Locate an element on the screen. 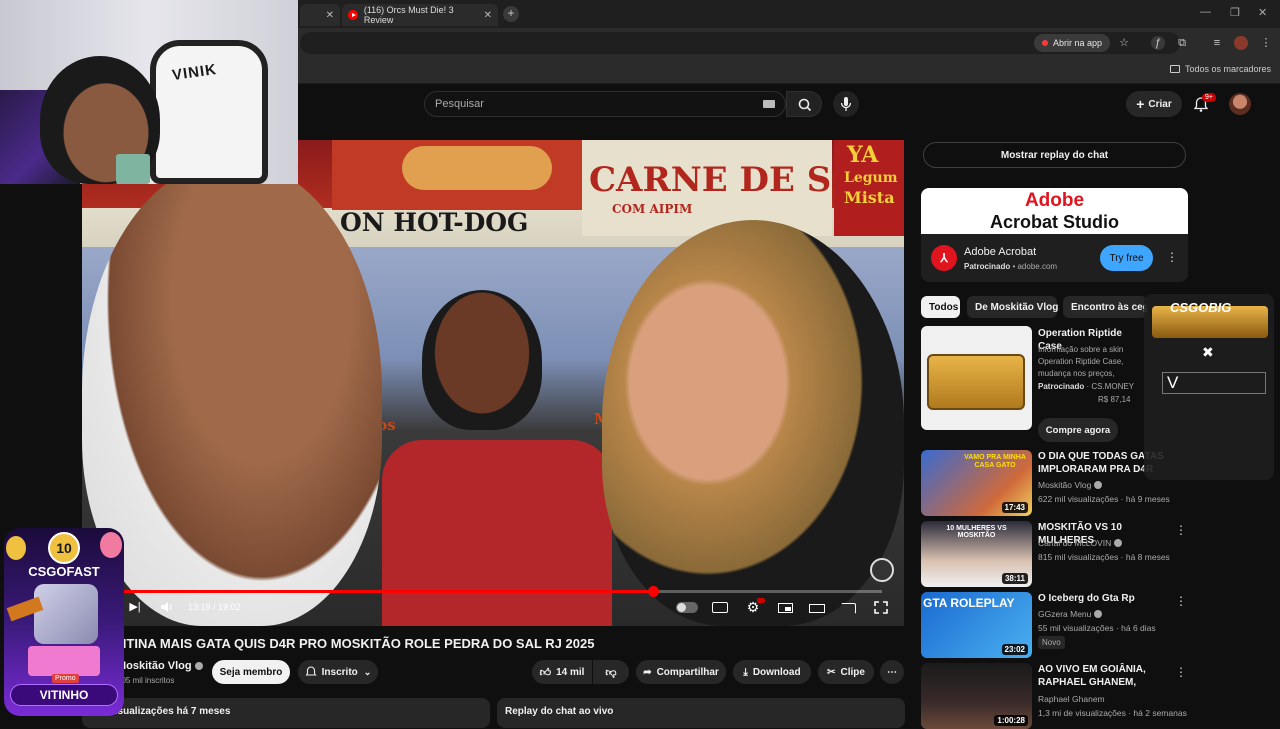 The height and width of the screenshot is (729, 1280). ad-banner: Adobe Acrobat Studio is located at coordinates (1054, 211).